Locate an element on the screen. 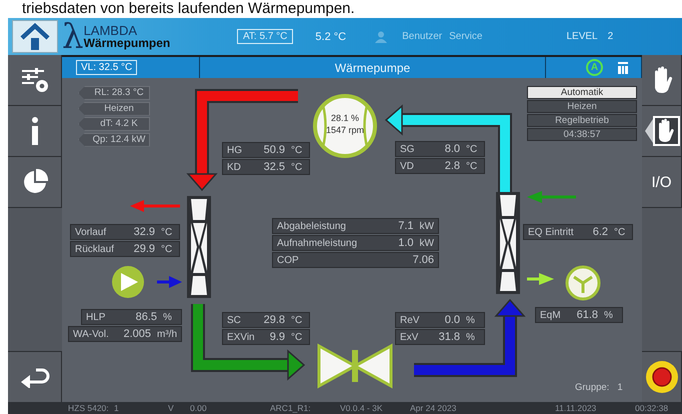 Image resolution: width=682 pixels, height=414 pixels. readout-label: ExV is located at coordinates (410, 337).